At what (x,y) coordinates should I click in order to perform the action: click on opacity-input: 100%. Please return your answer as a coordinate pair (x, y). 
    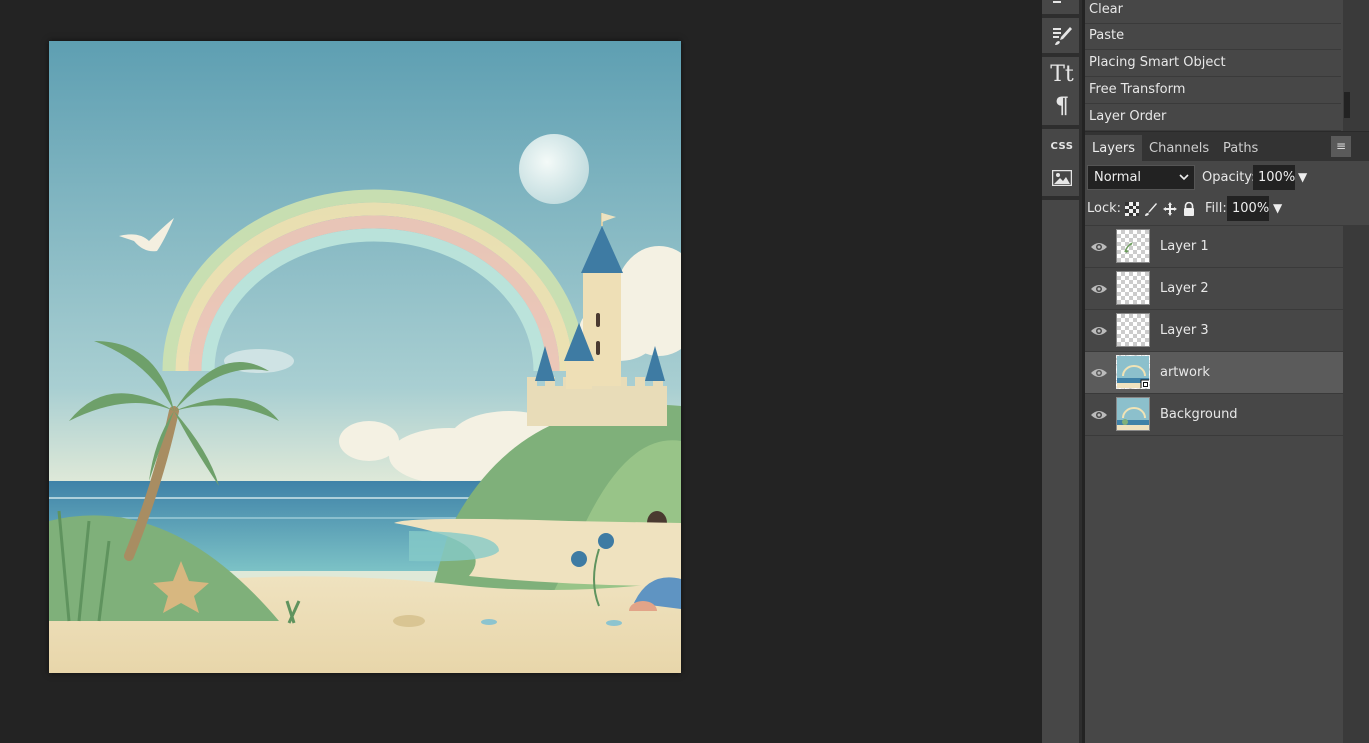
    Looking at the image, I should click on (1274, 177).